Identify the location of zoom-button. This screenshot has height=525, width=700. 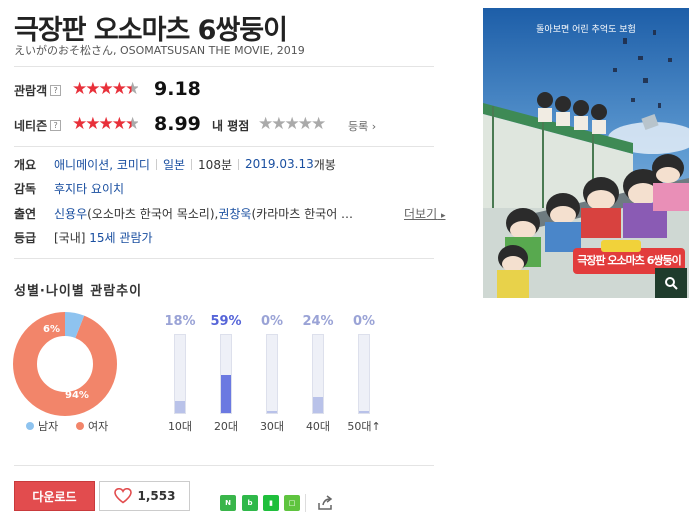
(671, 283).